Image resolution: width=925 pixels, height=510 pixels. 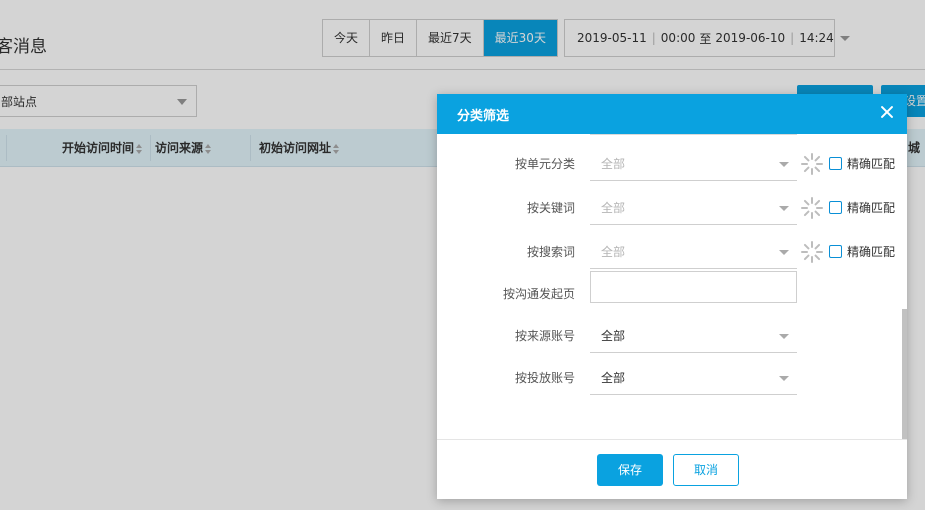 I want to click on filter-label: 按沟通发起页, so click(x=538, y=294).